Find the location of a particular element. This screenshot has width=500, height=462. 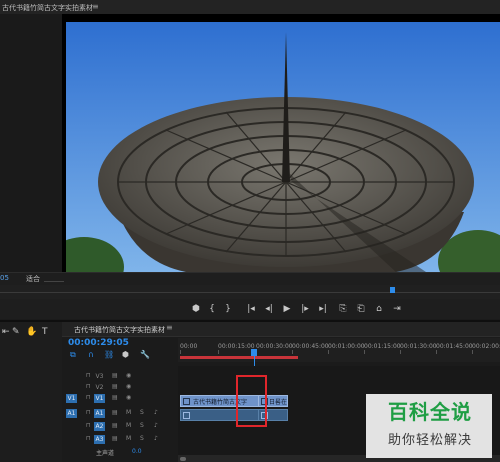

scrub-track is located at coordinates (250, 292).